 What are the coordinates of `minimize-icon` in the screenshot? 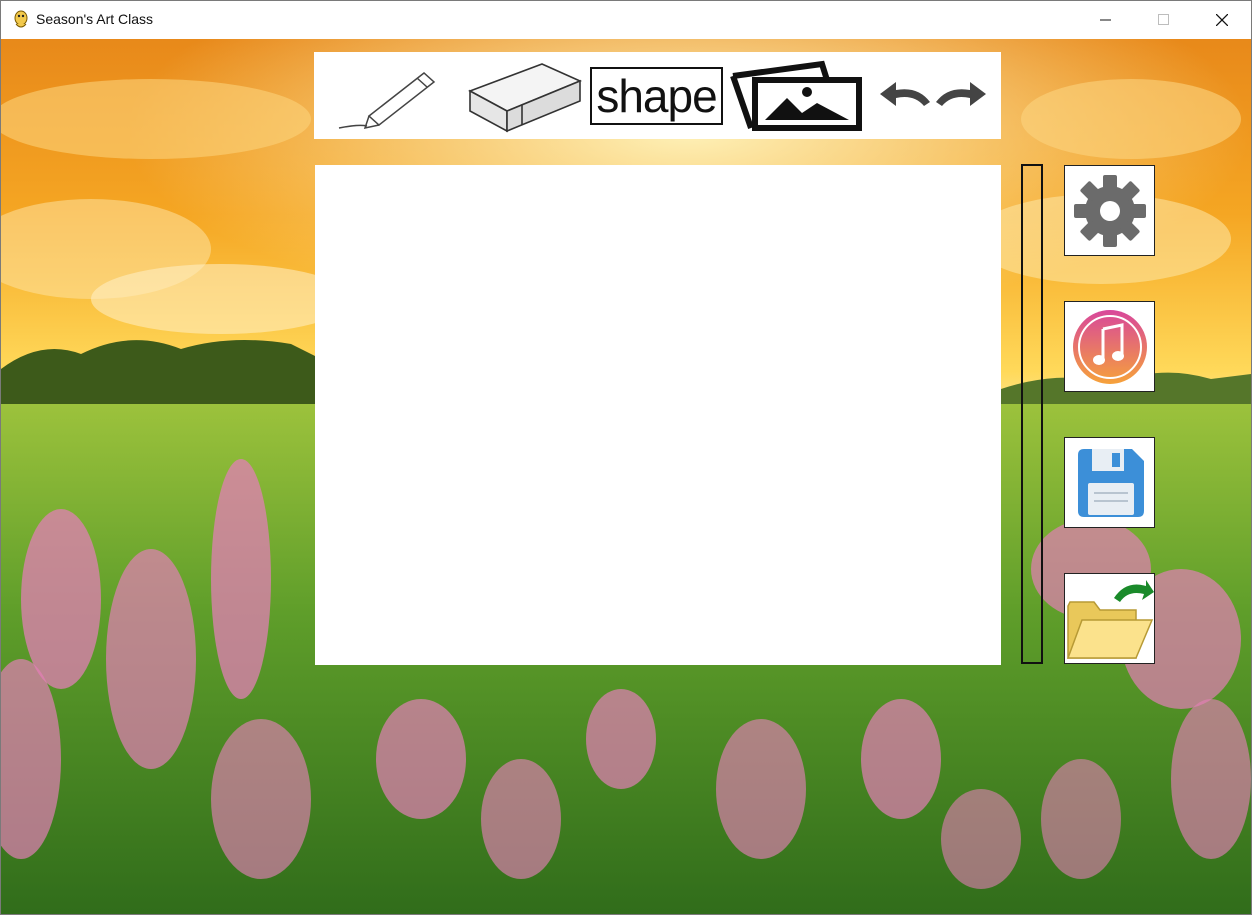 It's located at (1105, 20).